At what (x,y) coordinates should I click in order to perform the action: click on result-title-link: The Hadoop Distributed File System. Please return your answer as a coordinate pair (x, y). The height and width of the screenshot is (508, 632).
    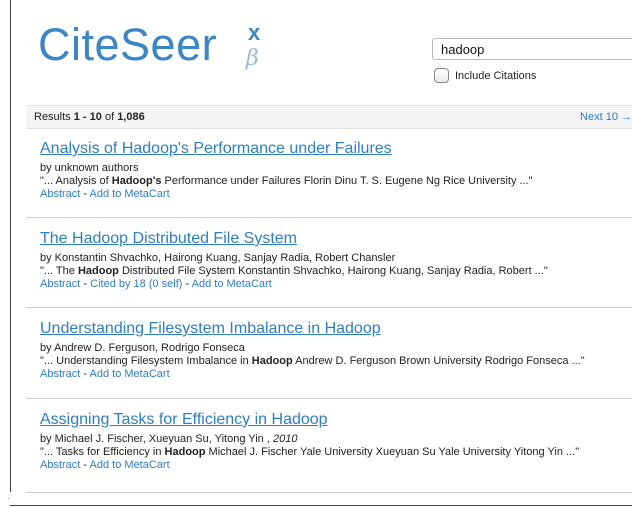
    Looking at the image, I should click on (330, 239).